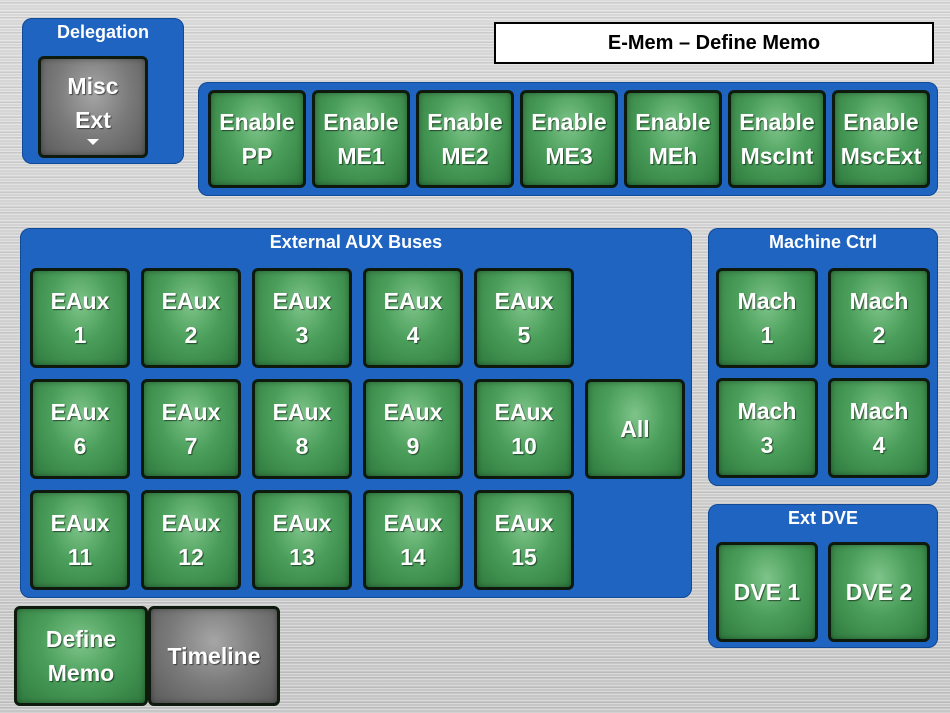 The width and height of the screenshot is (950, 713). What do you see at coordinates (881, 156) in the screenshot?
I see `button-line2: MscExt` at bounding box center [881, 156].